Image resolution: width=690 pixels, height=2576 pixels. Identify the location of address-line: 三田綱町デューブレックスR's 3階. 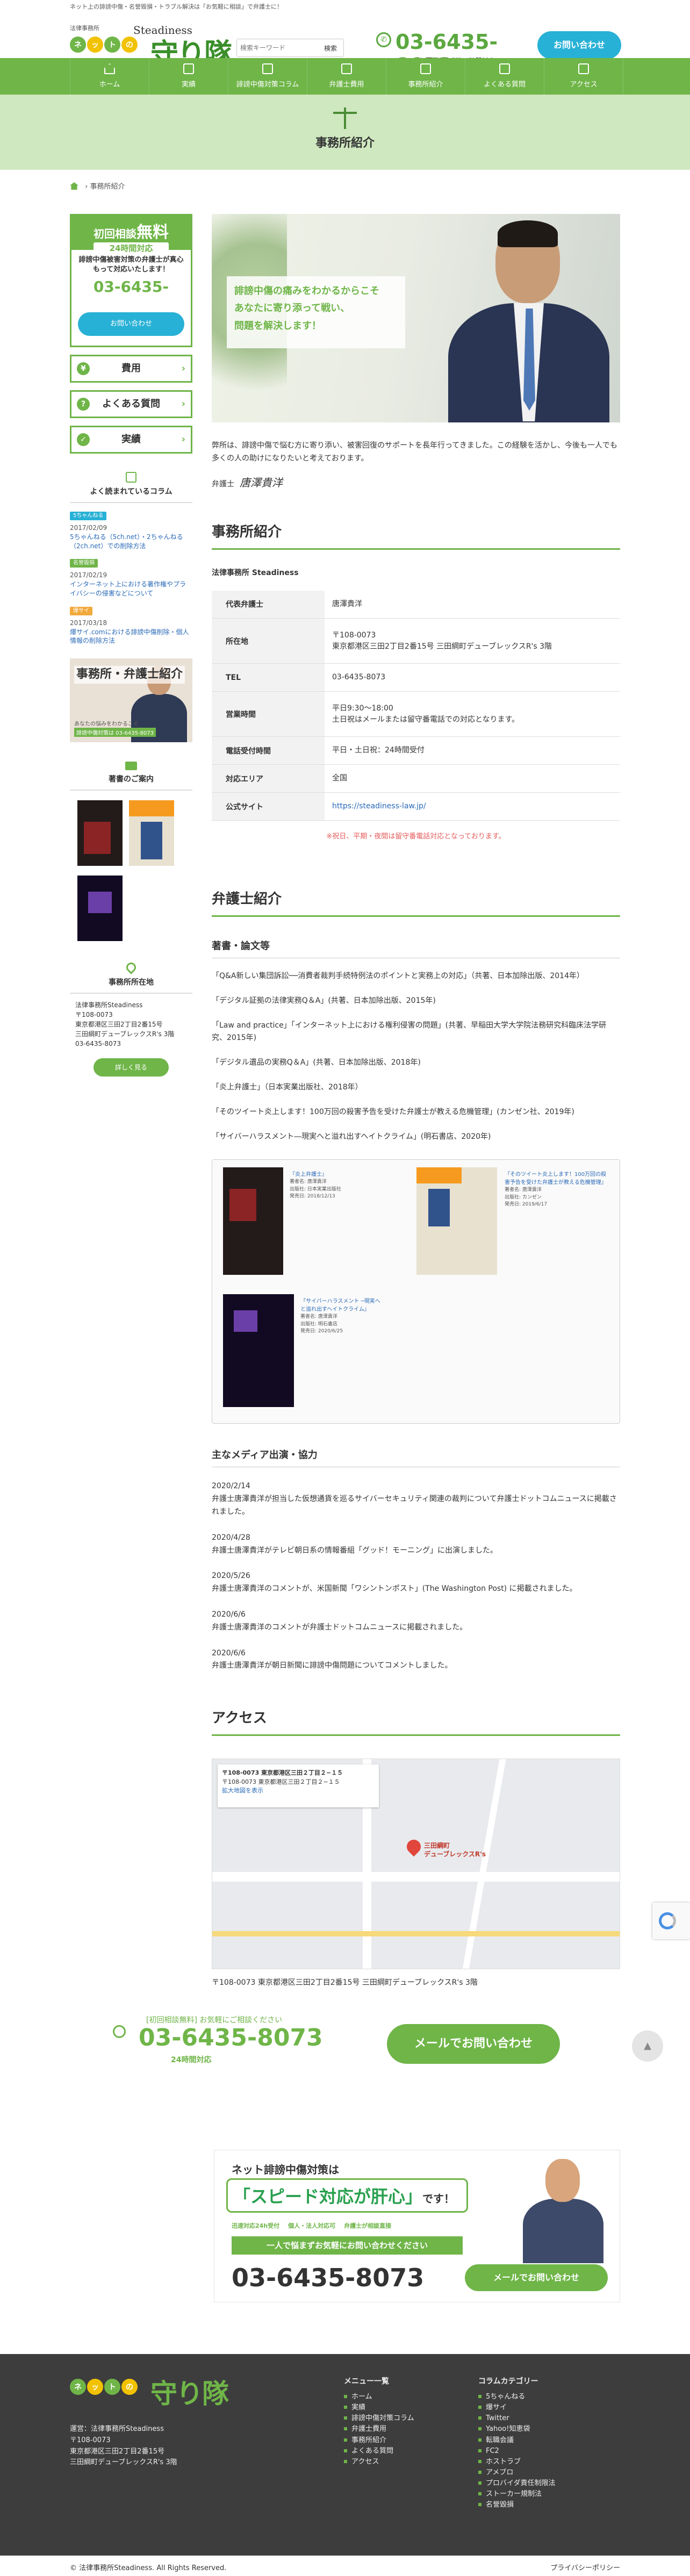
(125, 1034).